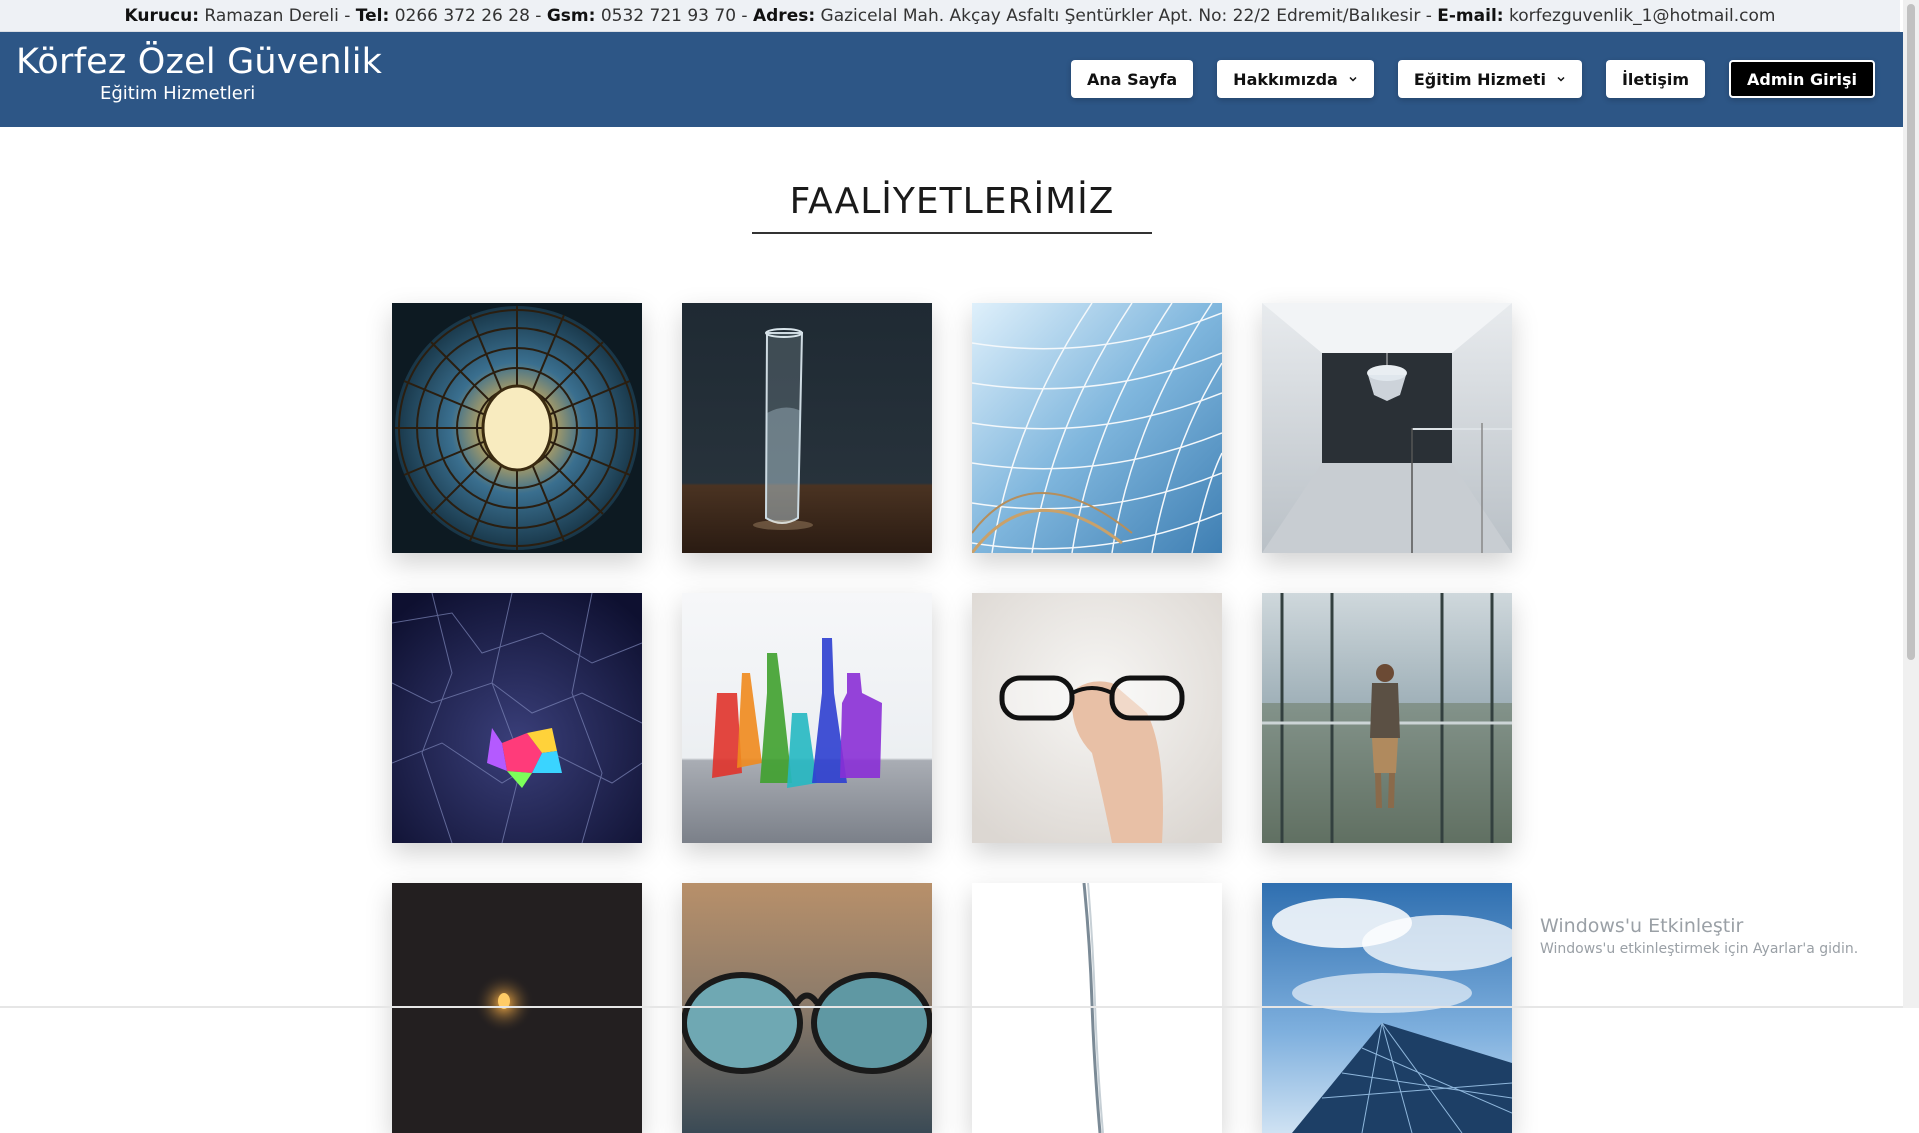 The width and height of the screenshot is (1919, 1133). Describe the element at coordinates (271, 15) in the screenshot. I see `founder-name: Ramazan Dereli` at that location.